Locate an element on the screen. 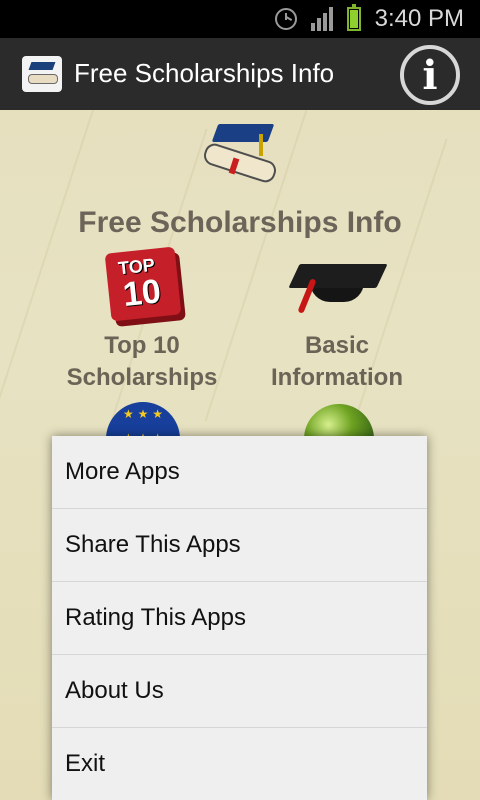 The width and height of the screenshot is (480, 800). menu-item-exit: Exit is located at coordinates (239, 764).